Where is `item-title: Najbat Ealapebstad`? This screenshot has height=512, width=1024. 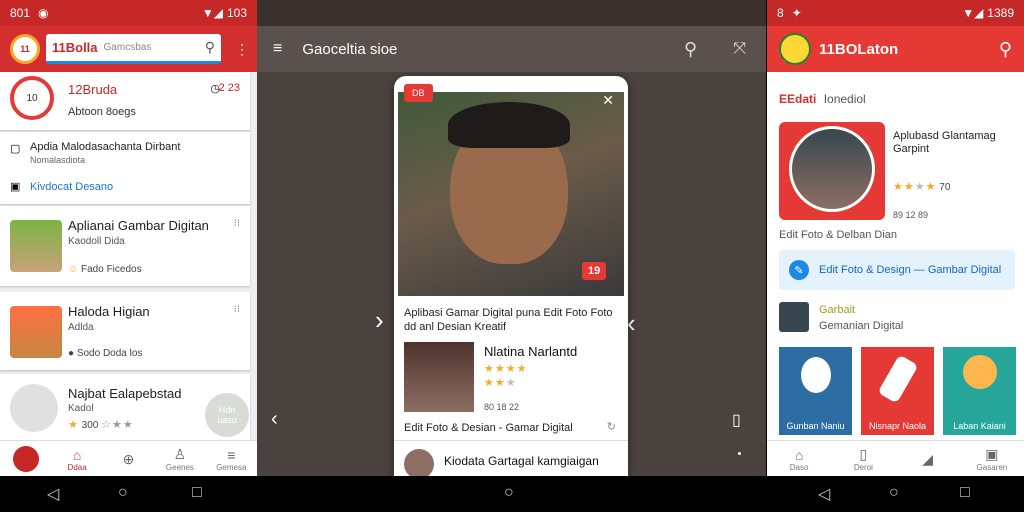
item-title: Najbat Ealapebstad is located at coordinates (125, 393).